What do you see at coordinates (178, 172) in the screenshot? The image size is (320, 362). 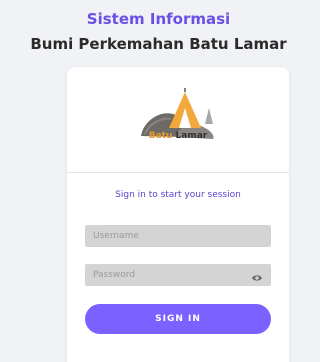 I see `divider` at bounding box center [178, 172].